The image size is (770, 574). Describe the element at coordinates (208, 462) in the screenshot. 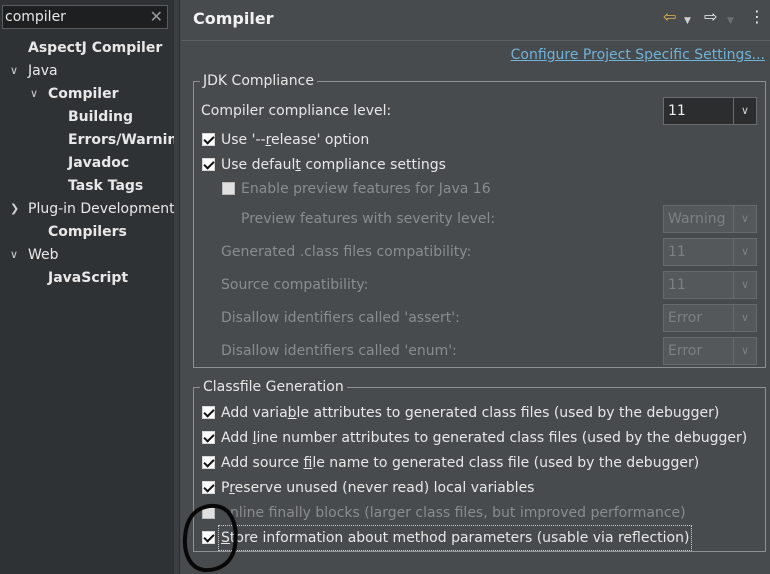

I see `source-file-name-checkbox` at that location.